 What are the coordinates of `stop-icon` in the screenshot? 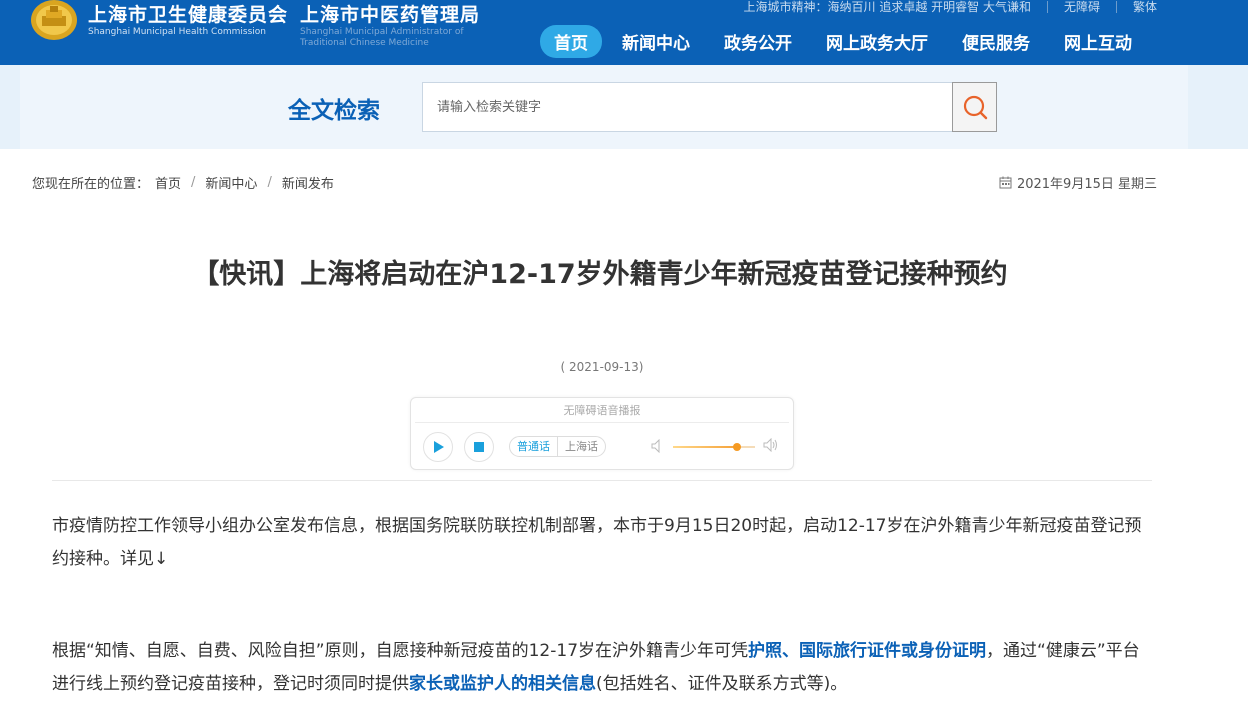 It's located at (479, 447).